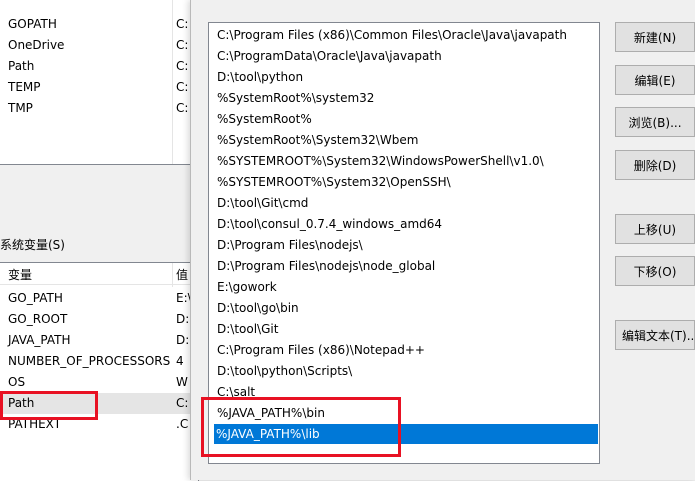 The width and height of the screenshot is (695, 481). Describe the element at coordinates (99, 298) in the screenshot. I see `table-row: GO_PATH E:\` at that location.